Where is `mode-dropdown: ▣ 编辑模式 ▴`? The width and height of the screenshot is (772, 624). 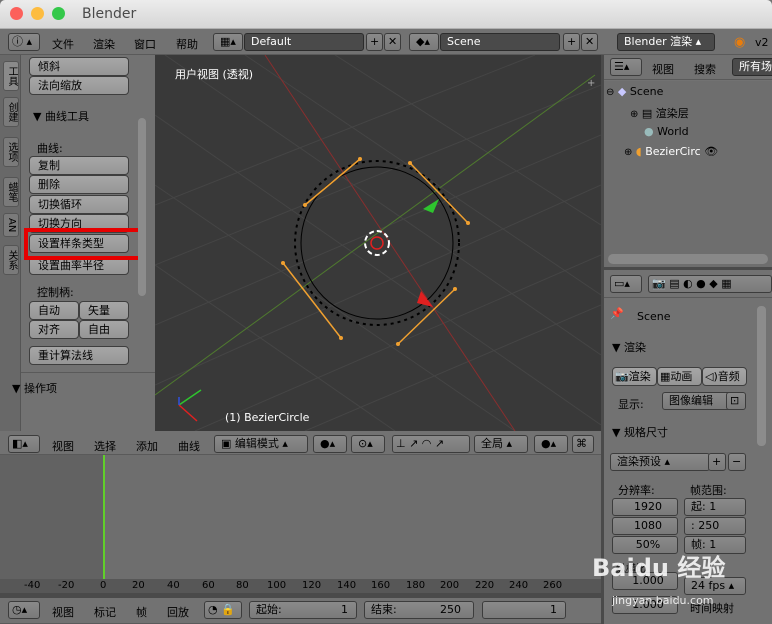
mode-dropdown: ▣ 编辑模式 ▴ is located at coordinates (261, 444).